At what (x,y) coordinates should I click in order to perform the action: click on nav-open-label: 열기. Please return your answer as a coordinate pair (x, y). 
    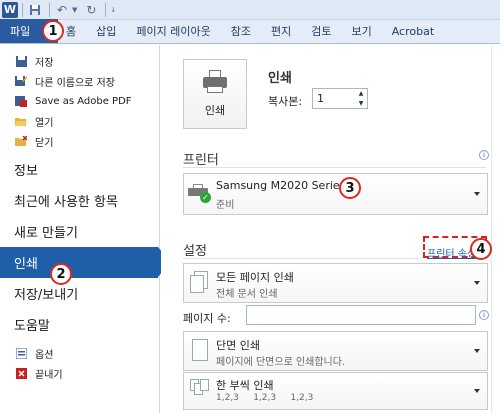
    Looking at the image, I should click on (44, 123).